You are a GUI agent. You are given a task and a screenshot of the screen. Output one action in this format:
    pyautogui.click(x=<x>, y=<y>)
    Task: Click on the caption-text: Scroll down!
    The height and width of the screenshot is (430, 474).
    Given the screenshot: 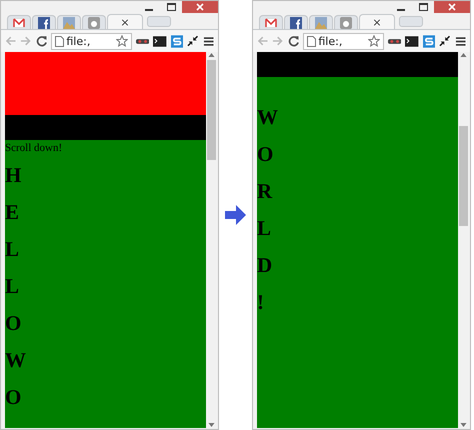 What is the action you would take?
    pyautogui.click(x=34, y=148)
    